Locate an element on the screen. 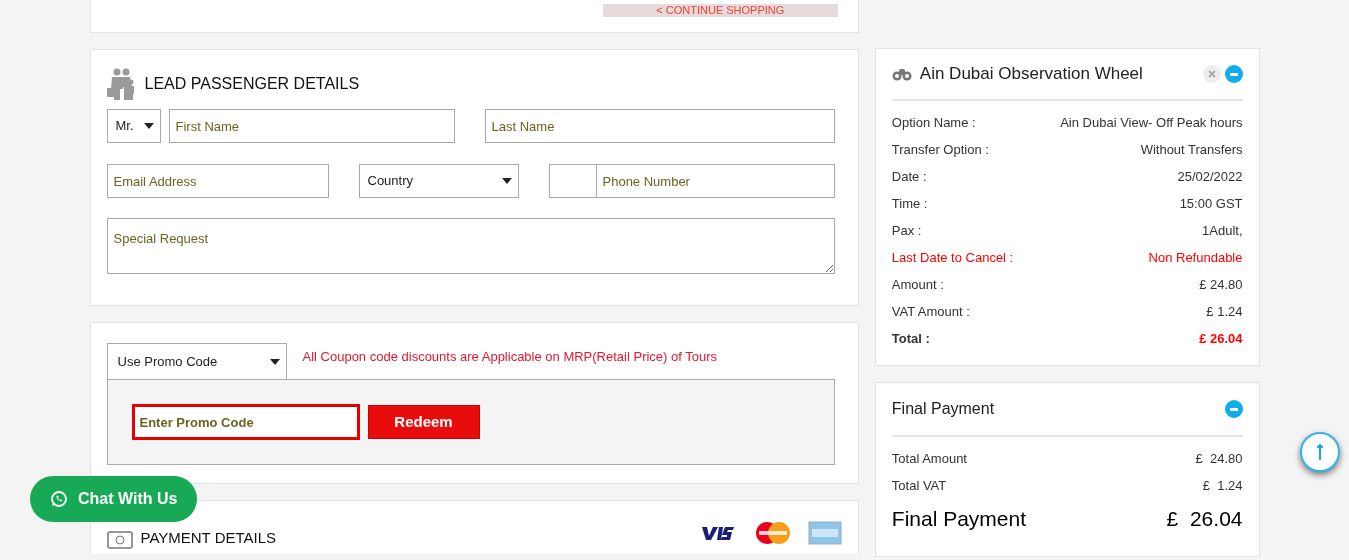  section-title: LEAD PASSENGER DETAILS is located at coordinates (252, 84).